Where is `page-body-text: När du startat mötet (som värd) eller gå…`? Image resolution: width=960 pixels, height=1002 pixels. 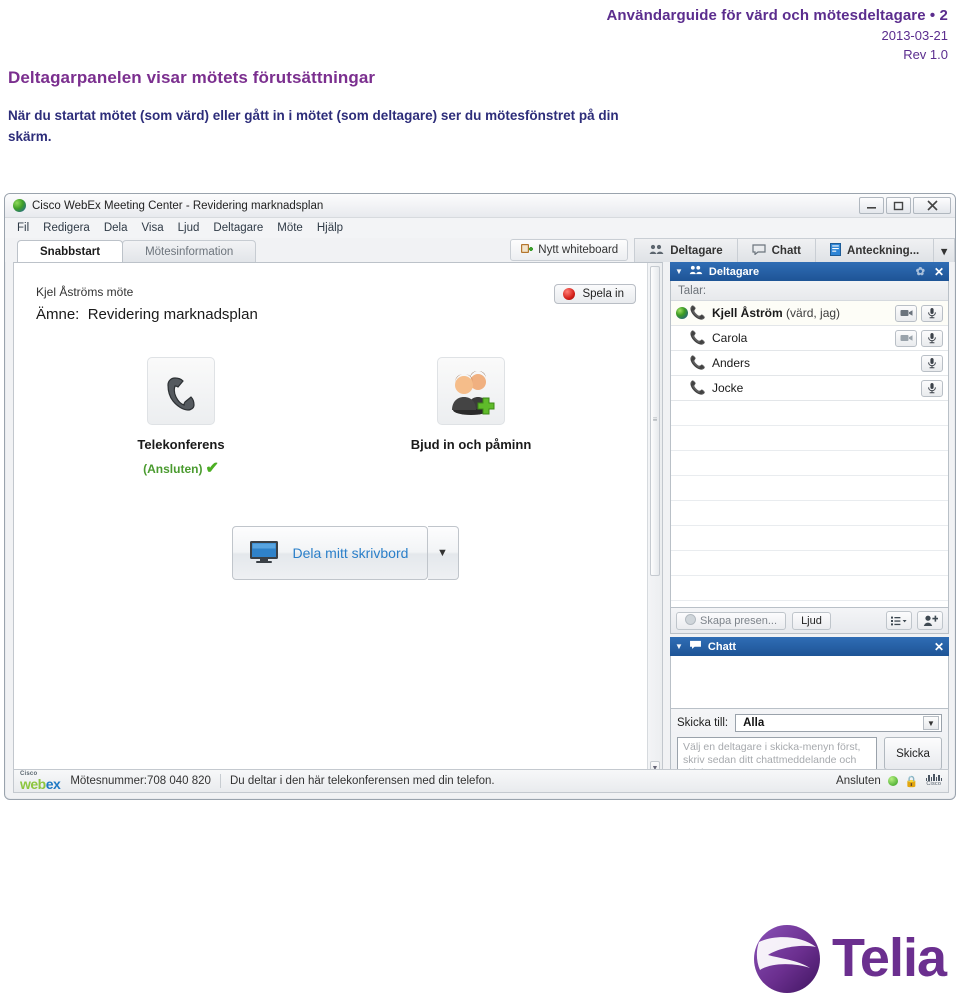
page-body-text: När du startat mötet (som värd) eller gå… is located at coordinates (313, 126).